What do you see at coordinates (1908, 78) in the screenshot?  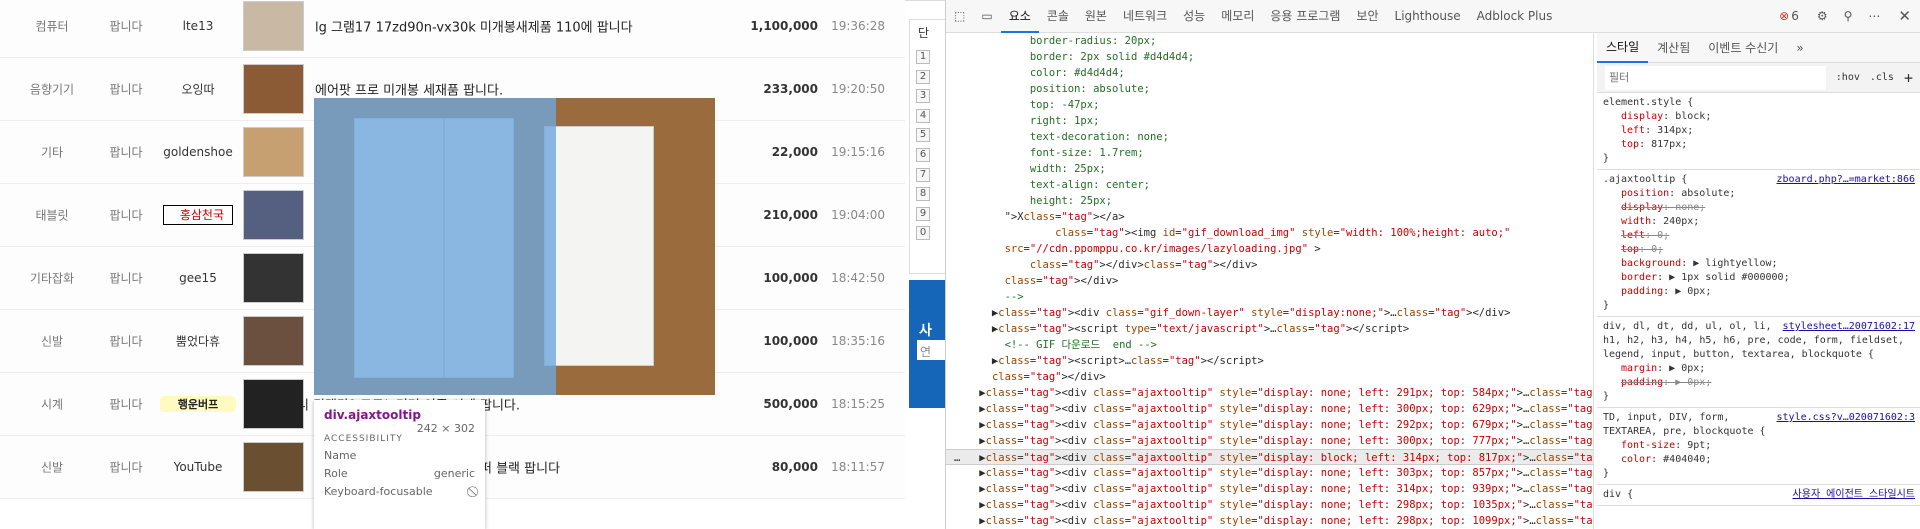 I see `new-rule-button: +` at bounding box center [1908, 78].